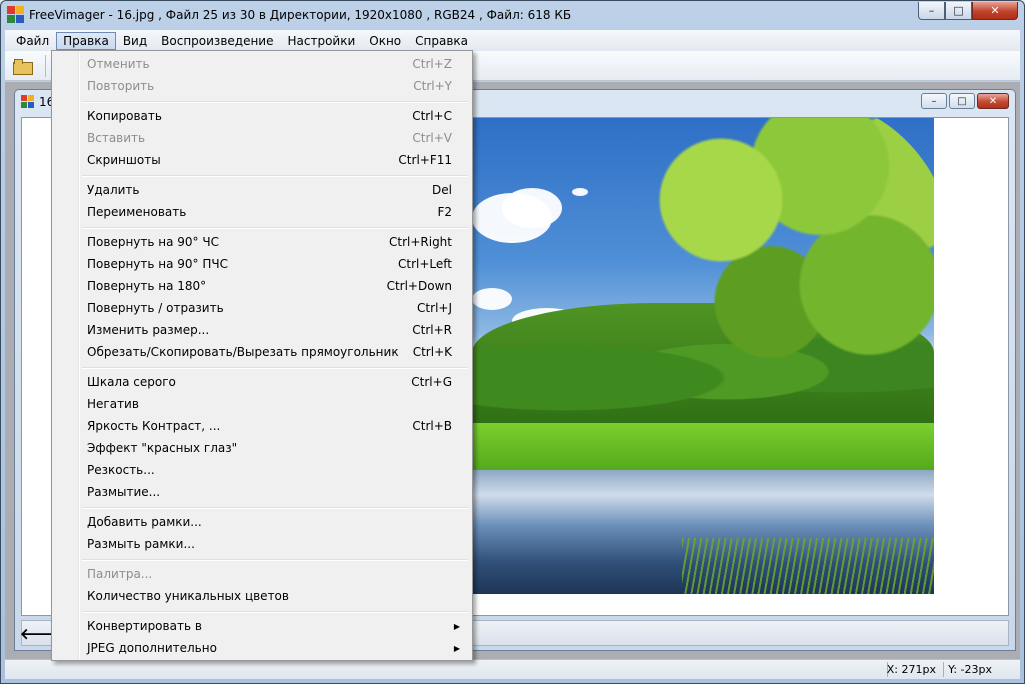  I want to click on menu-view: Вид, so click(135, 41).